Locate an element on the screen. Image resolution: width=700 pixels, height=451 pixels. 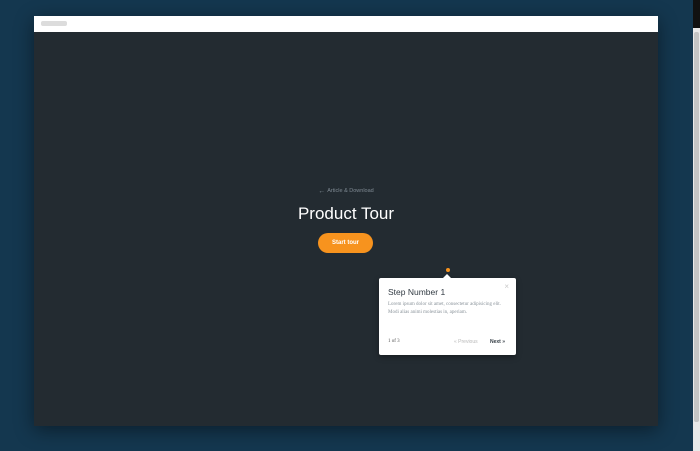
scrollbar-top is located at coordinates (696, 14).